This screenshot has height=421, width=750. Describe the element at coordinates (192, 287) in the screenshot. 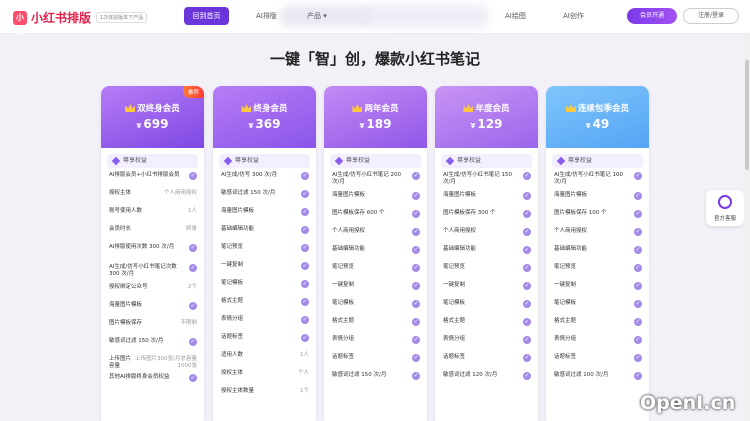

I see `feature-value: 2个` at that location.